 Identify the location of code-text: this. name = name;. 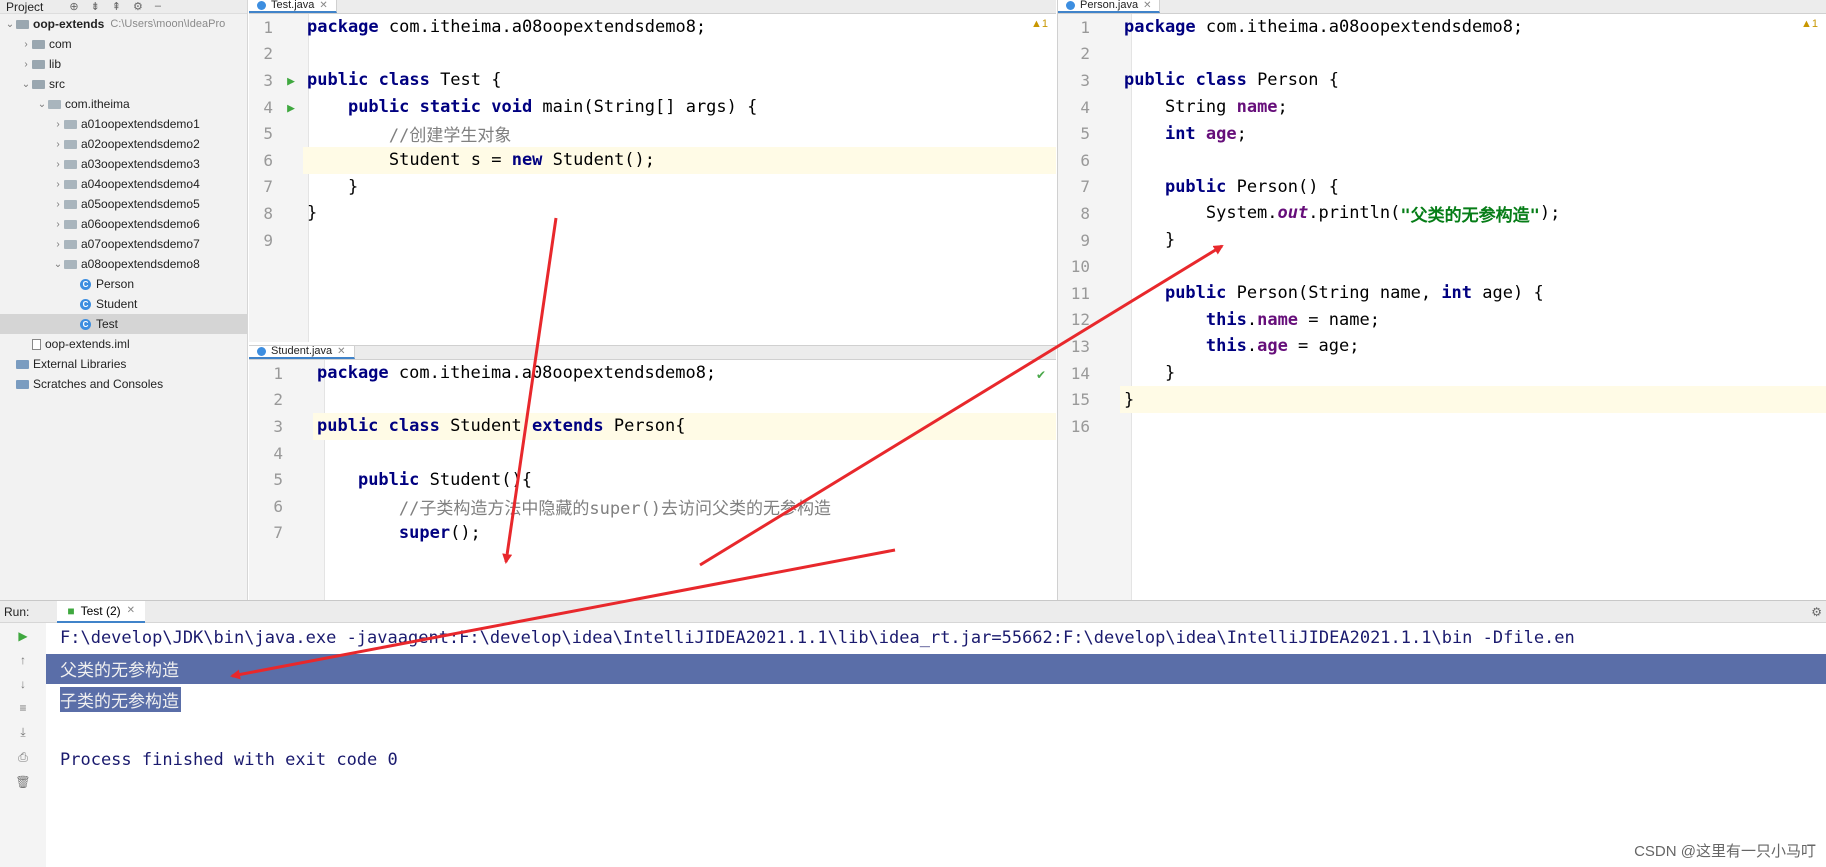
(1473, 320).